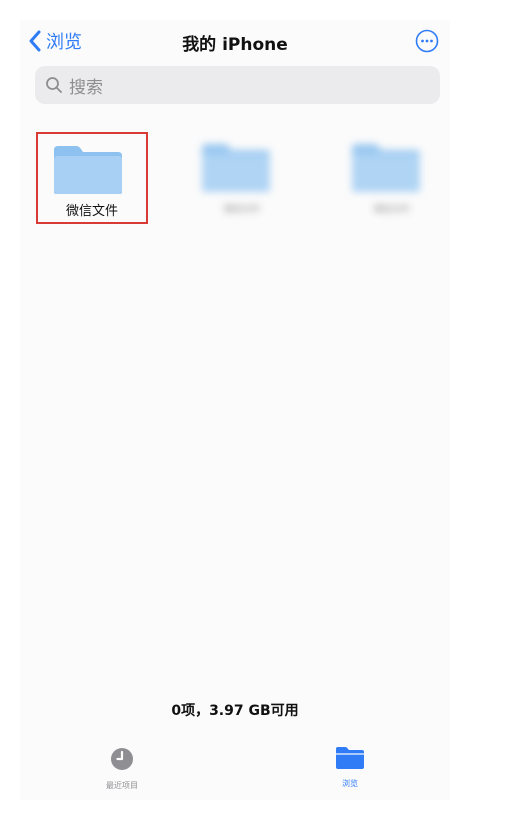 The width and height of the screenshot is (520, 840). I want to click on file-item-wechat: 微信文件, so click(92, 178).